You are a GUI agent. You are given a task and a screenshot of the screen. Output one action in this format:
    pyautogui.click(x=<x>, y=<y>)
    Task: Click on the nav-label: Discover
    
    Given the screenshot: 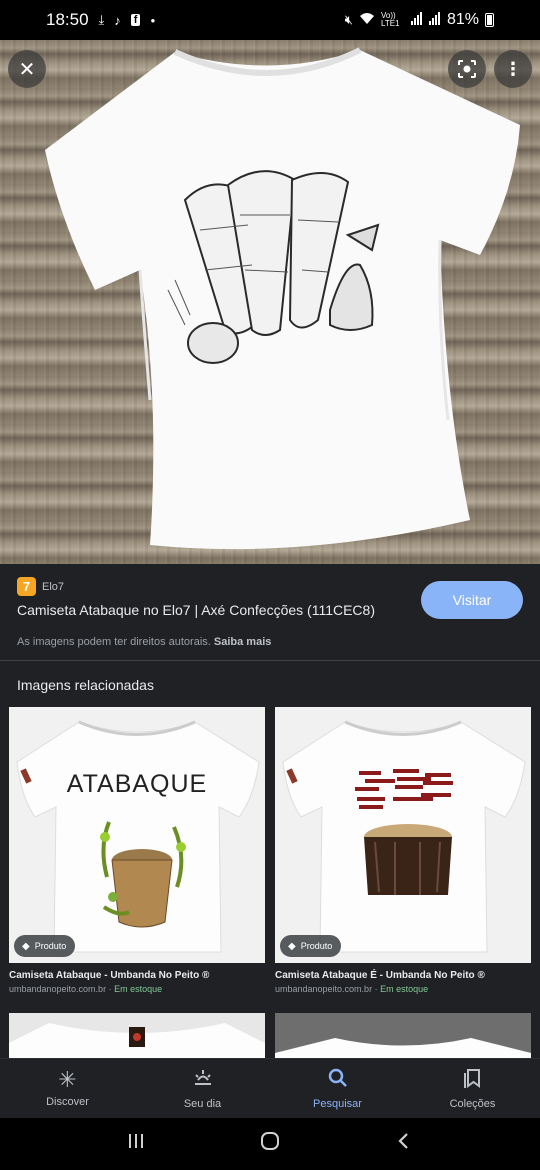 What is the action you would take?
    pyautogui.click(x=67, y=1102)
    